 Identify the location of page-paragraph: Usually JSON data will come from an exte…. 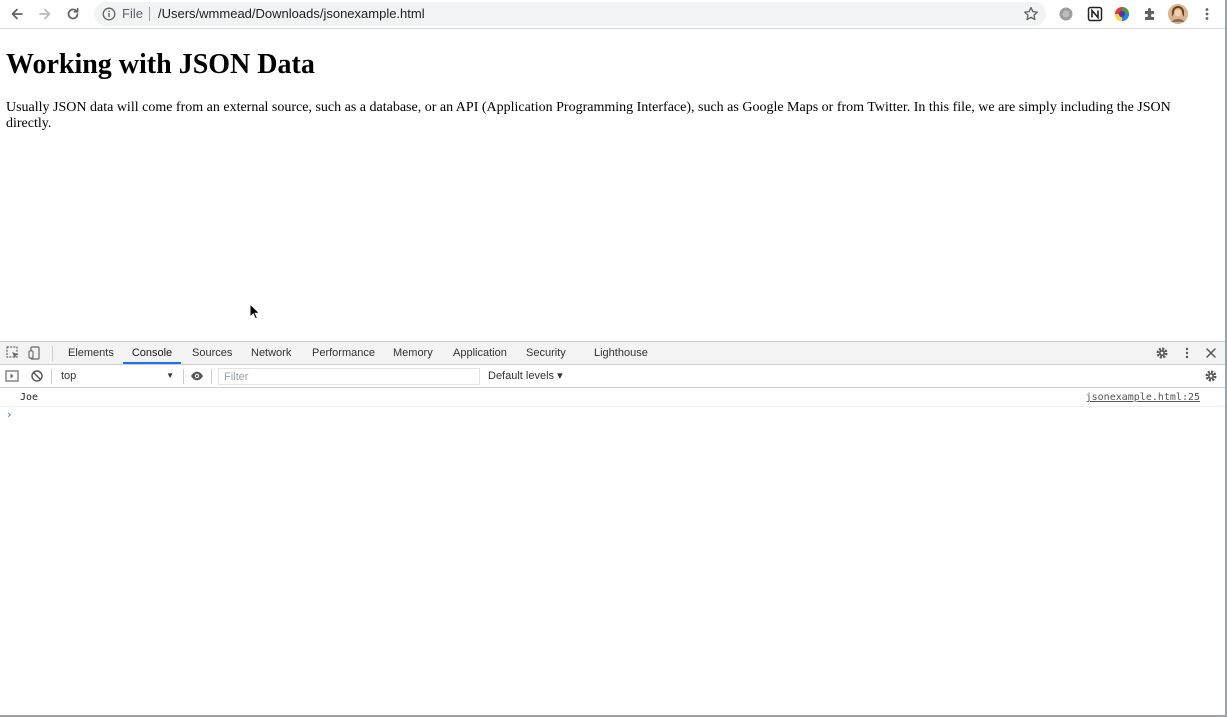
(588, 115).